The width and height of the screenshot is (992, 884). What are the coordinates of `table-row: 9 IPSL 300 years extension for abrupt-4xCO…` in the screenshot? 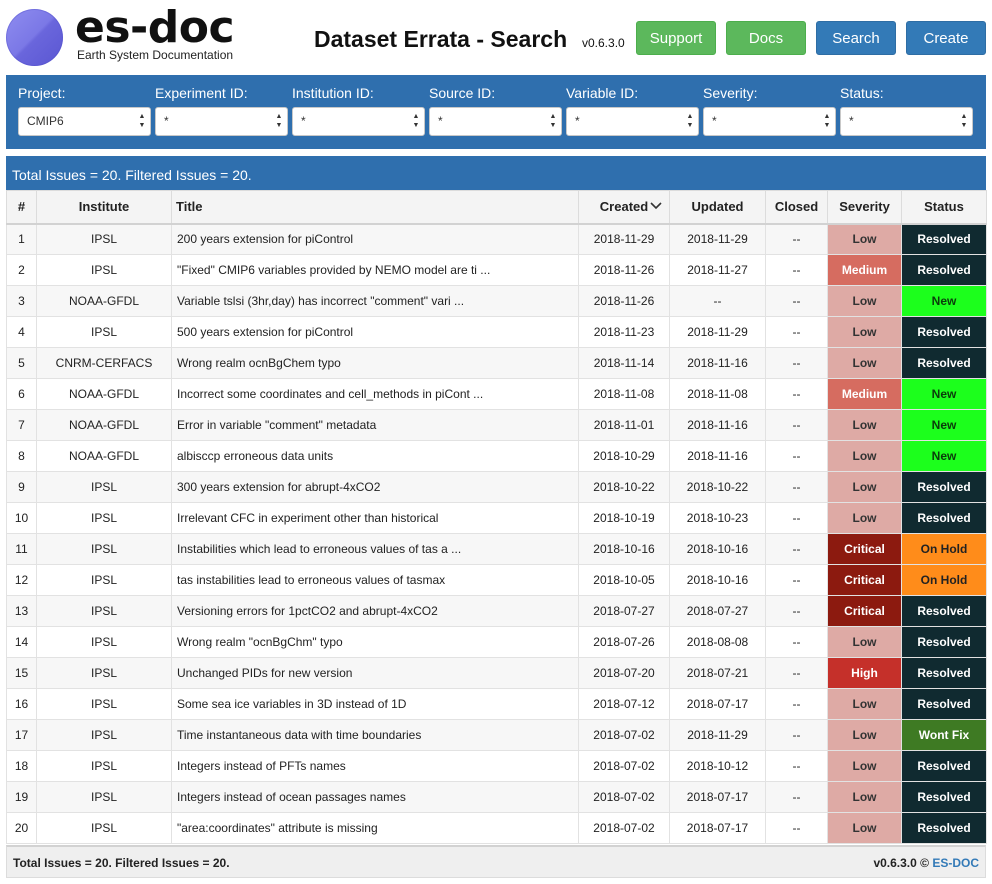 It's located at (496, 487).